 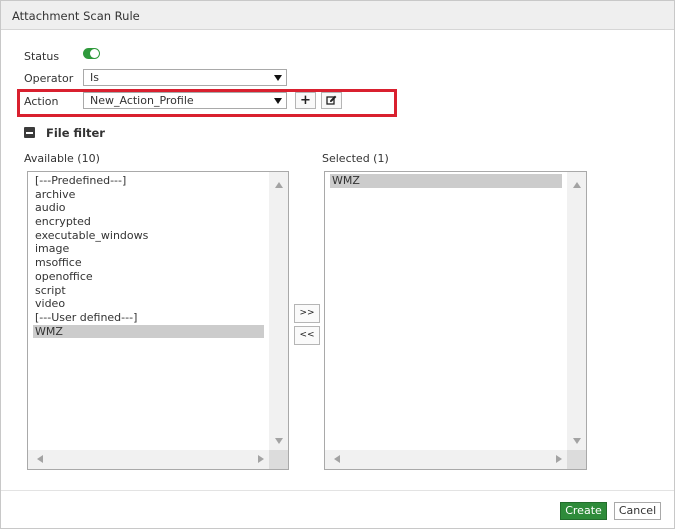 What do you see at coordinates (91, 53) in the screenshot?
I see `status-toggle` at bounding box center [91, 53].